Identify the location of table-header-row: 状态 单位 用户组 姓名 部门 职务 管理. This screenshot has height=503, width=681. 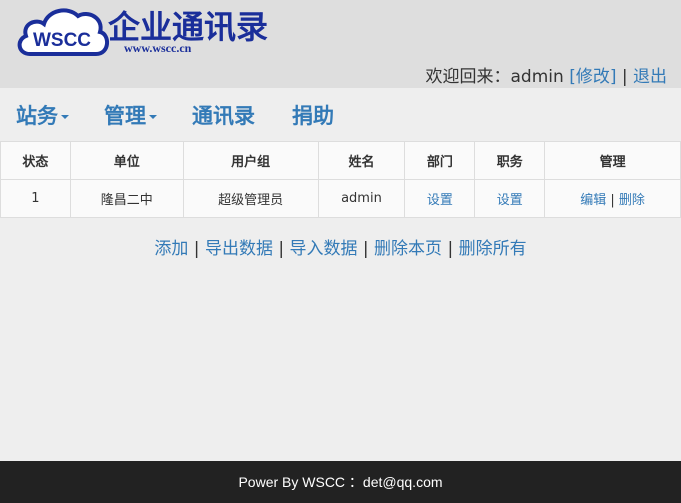
(340, 160).